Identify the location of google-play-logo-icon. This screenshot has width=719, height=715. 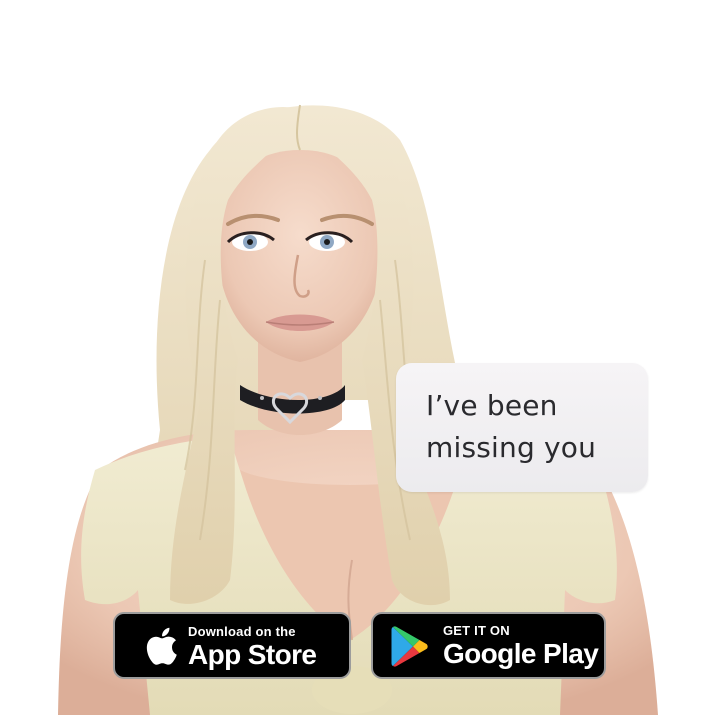
(409, 646).